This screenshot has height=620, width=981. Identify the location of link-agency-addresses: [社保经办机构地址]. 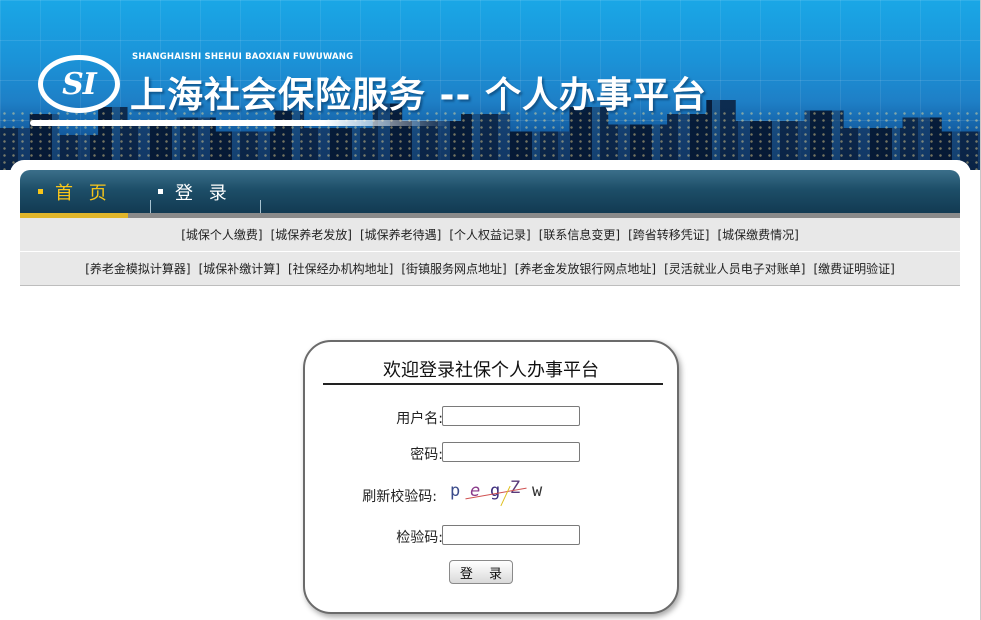
(340, 268).